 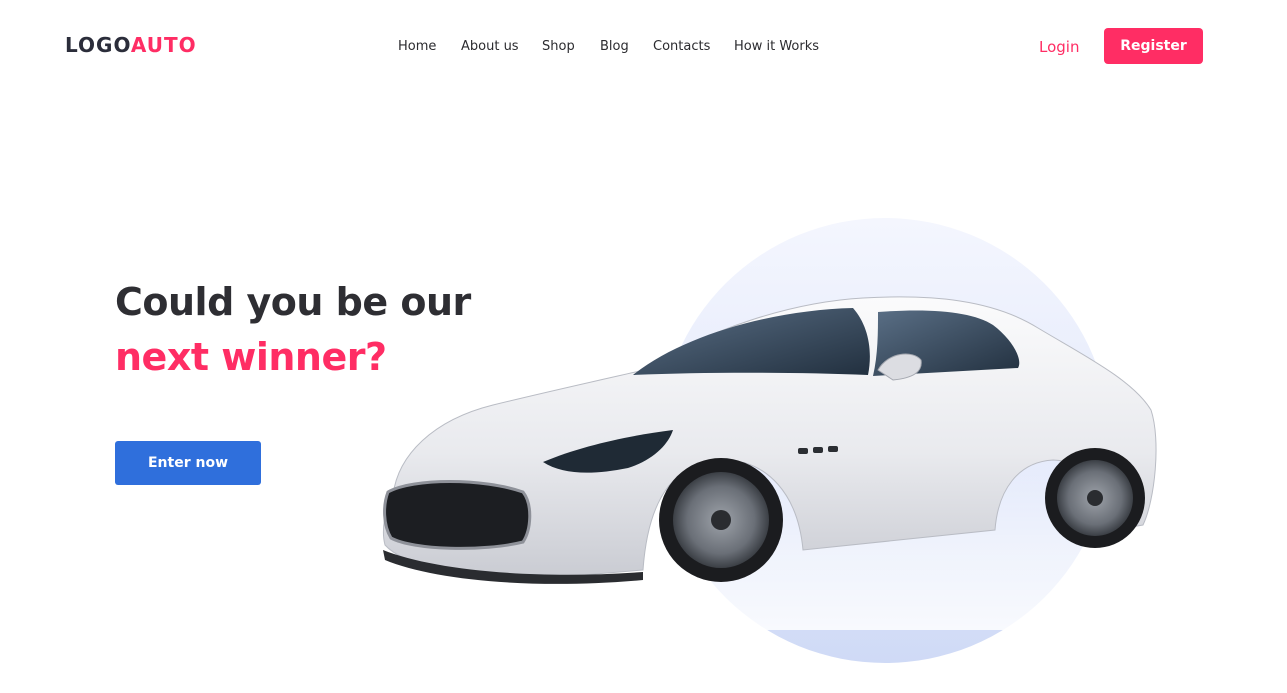 I want to click on nav-link-blog: Blog, so click(x=614, y=47).